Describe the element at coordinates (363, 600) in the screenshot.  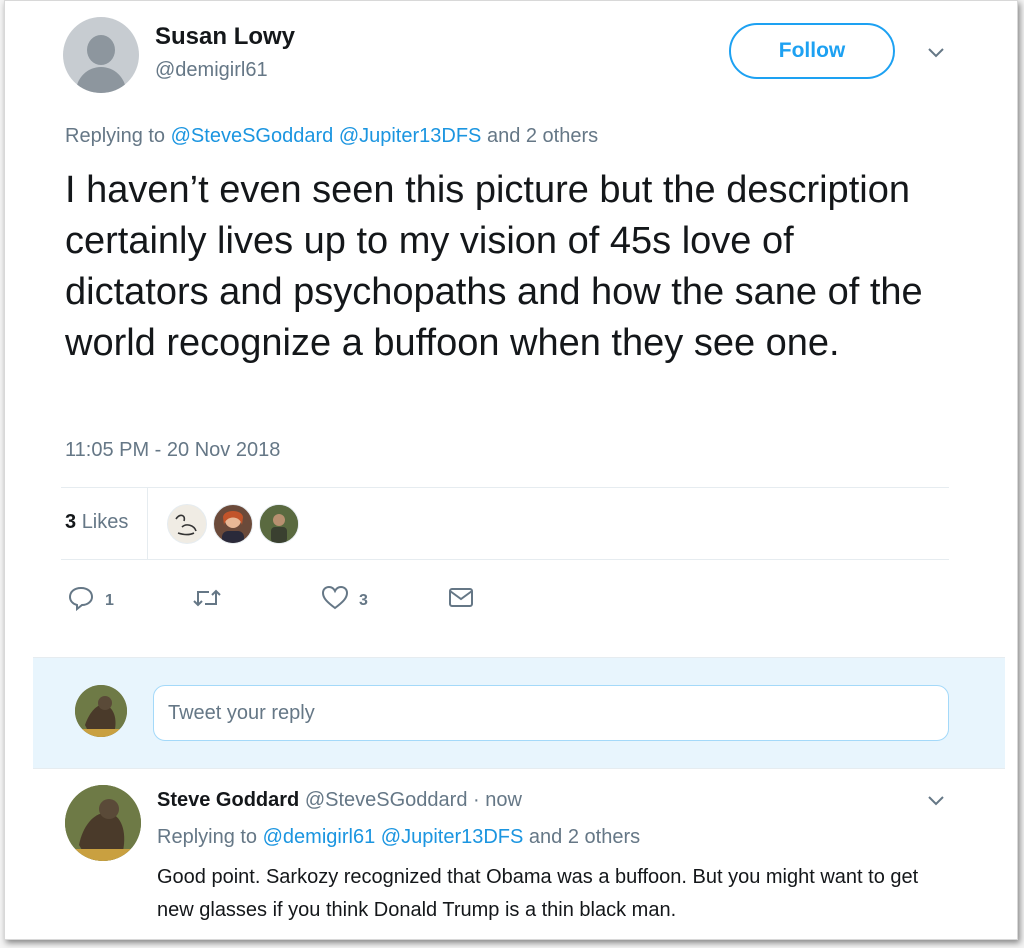
I see `like-count: 3` at that location.